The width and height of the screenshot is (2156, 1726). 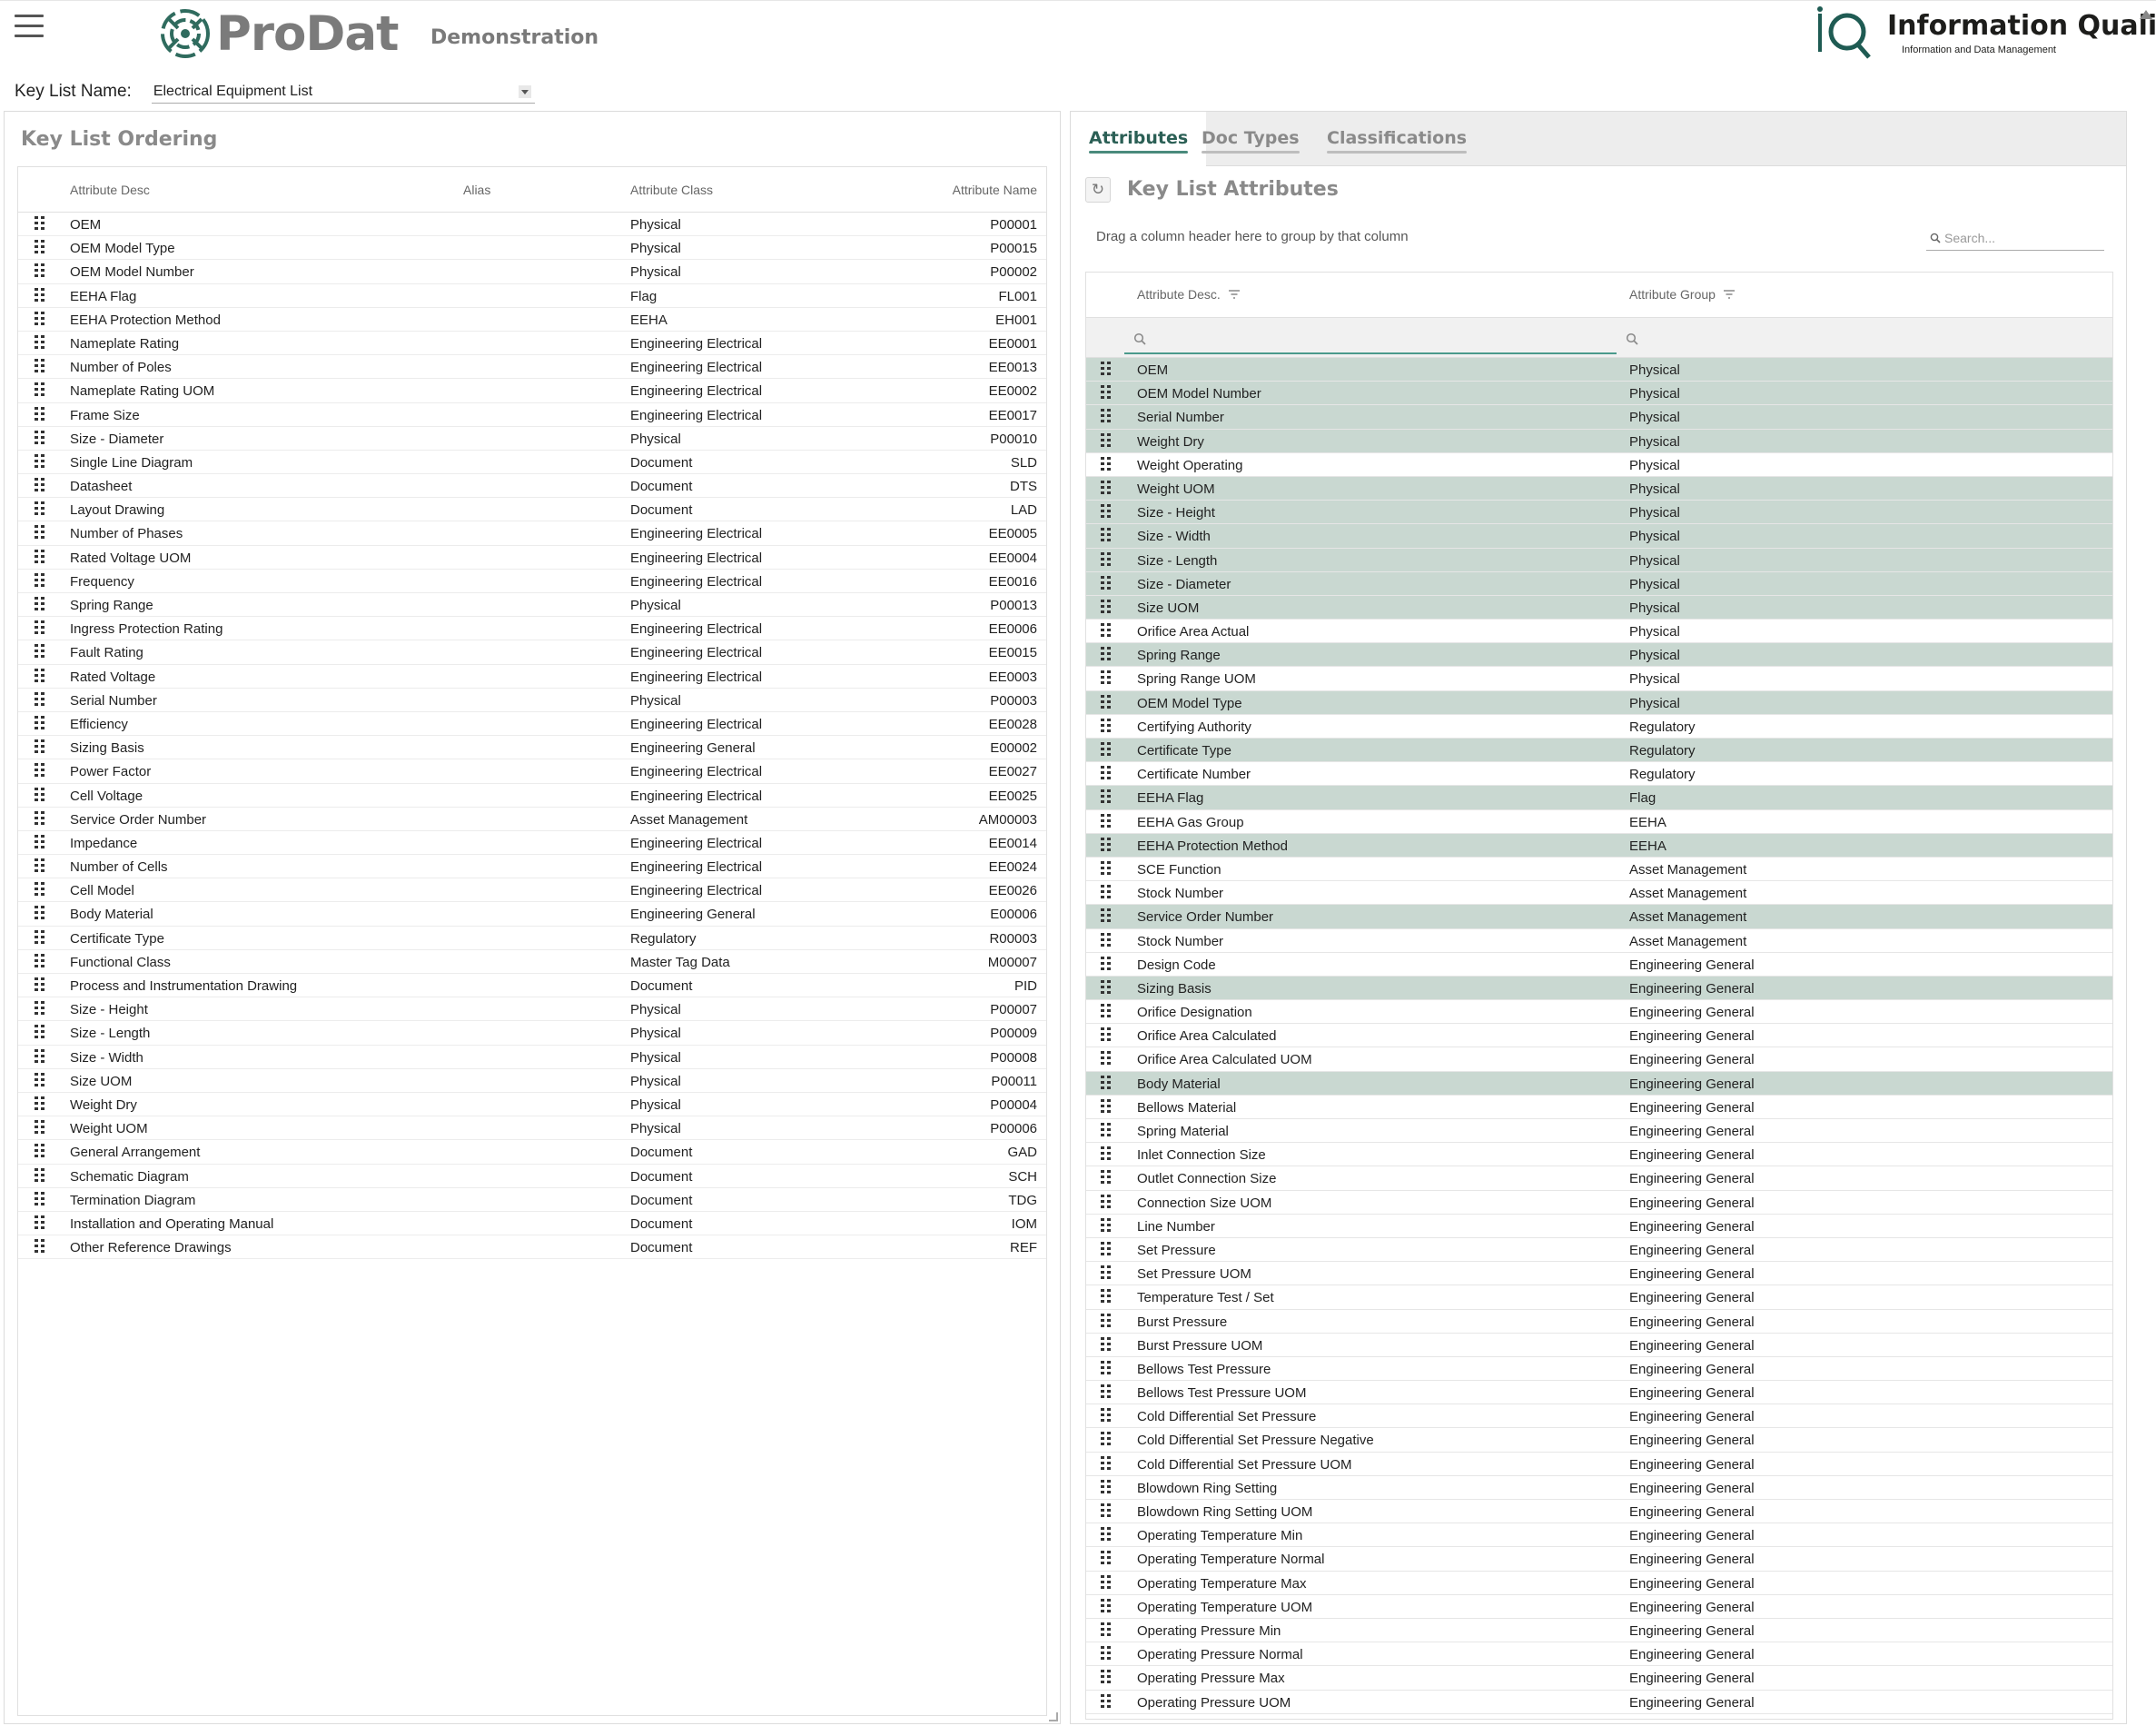 What do you see at coordinates (1599, 1226) in the screenshot?
I see `table-row: Line Number Engineering General` at bounding box center [1599, 1226].